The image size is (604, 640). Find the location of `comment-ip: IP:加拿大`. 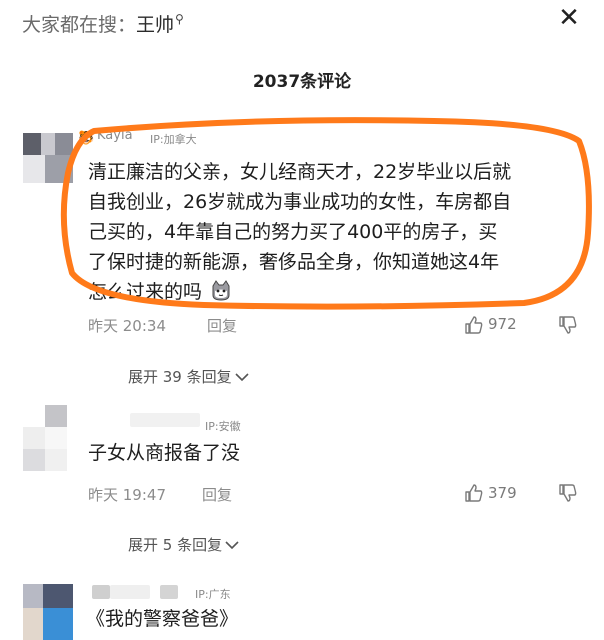

comment-ip: IP:加拿大 is located at coordinates (173, 139).